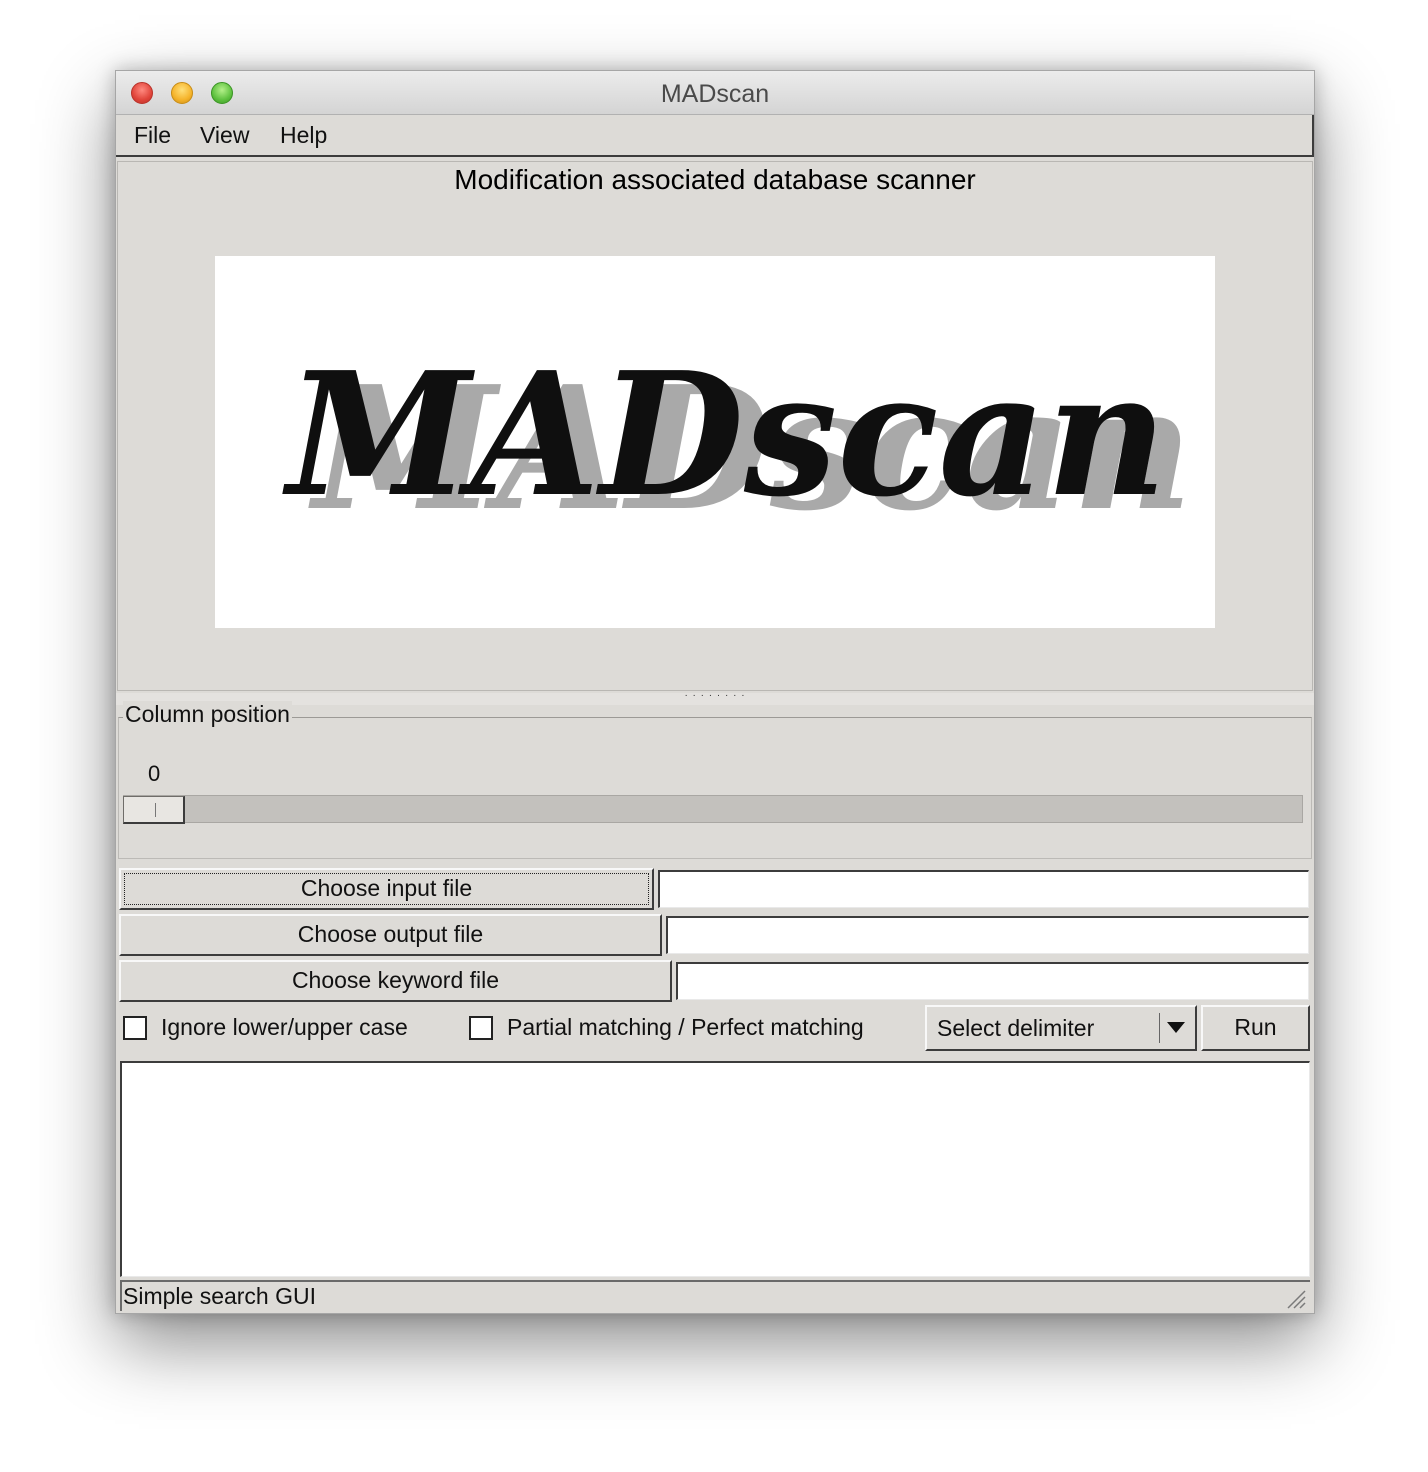  Describe the element at coordinates (284, 1027) in the screenshot. I see `ignore-case-label: Ignore lower/upper case` at that location.